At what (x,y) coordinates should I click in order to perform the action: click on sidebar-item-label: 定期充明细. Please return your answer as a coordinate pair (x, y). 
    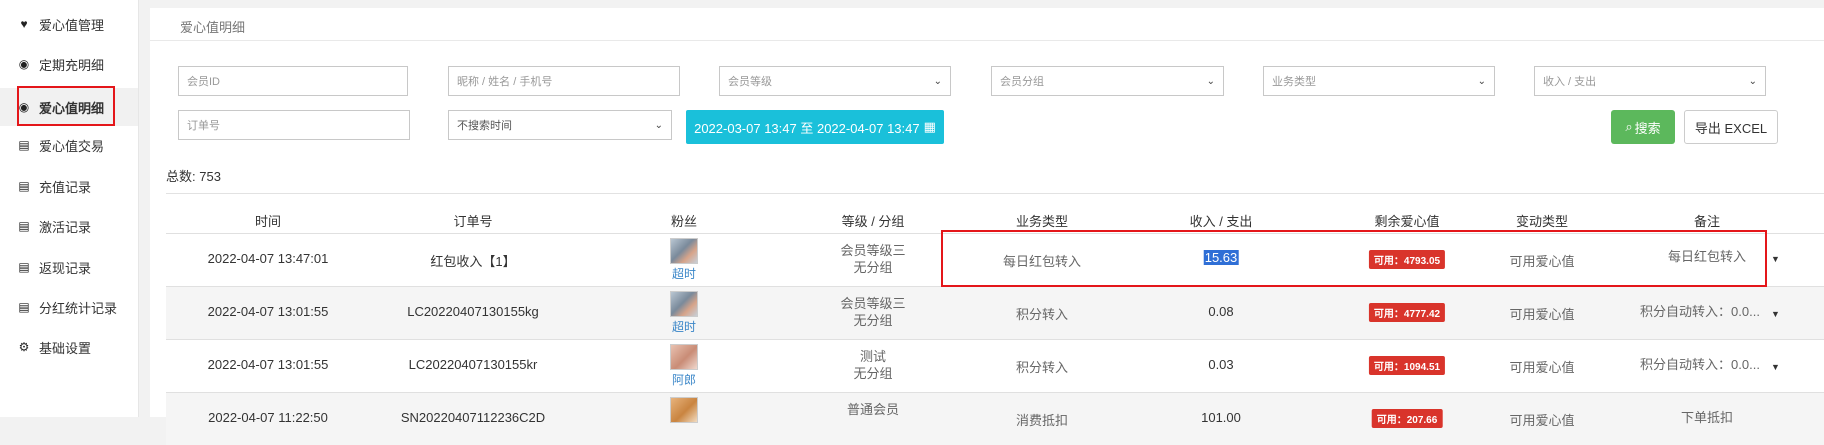
    Looking at the image, I should click on (72, 65).